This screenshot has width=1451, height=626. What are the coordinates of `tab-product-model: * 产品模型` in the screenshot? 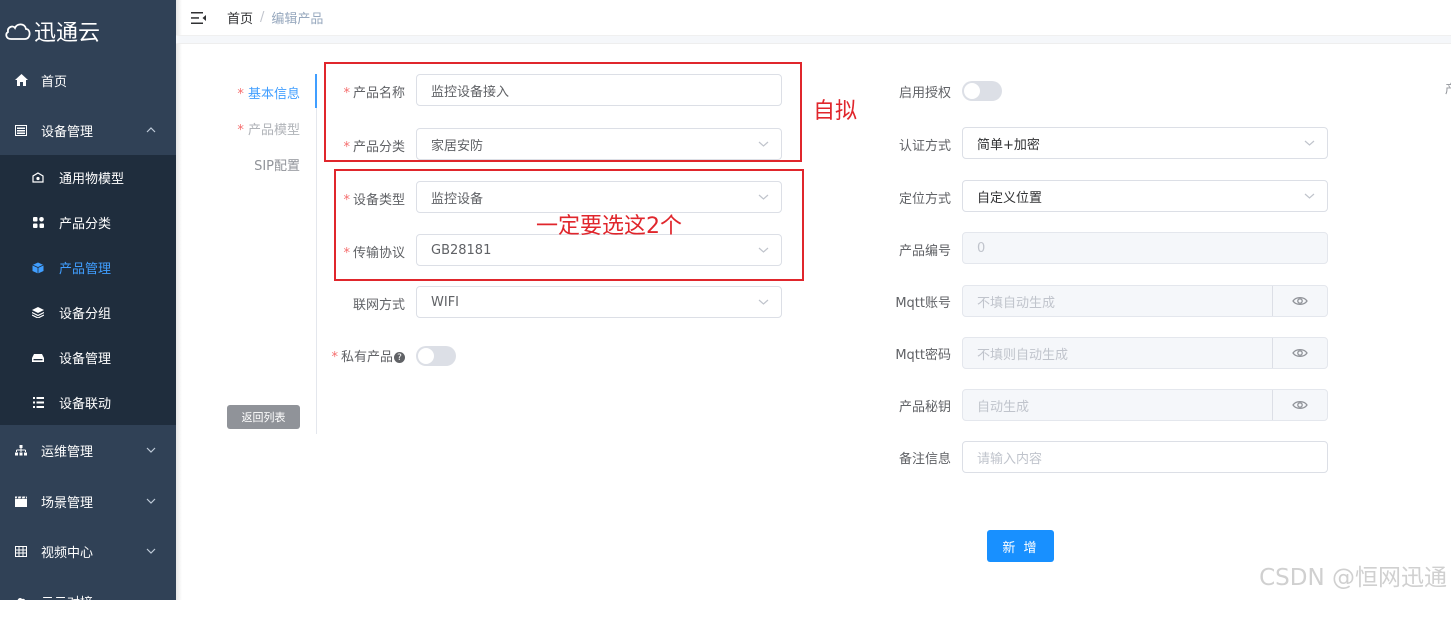 It's located at (255, 128).